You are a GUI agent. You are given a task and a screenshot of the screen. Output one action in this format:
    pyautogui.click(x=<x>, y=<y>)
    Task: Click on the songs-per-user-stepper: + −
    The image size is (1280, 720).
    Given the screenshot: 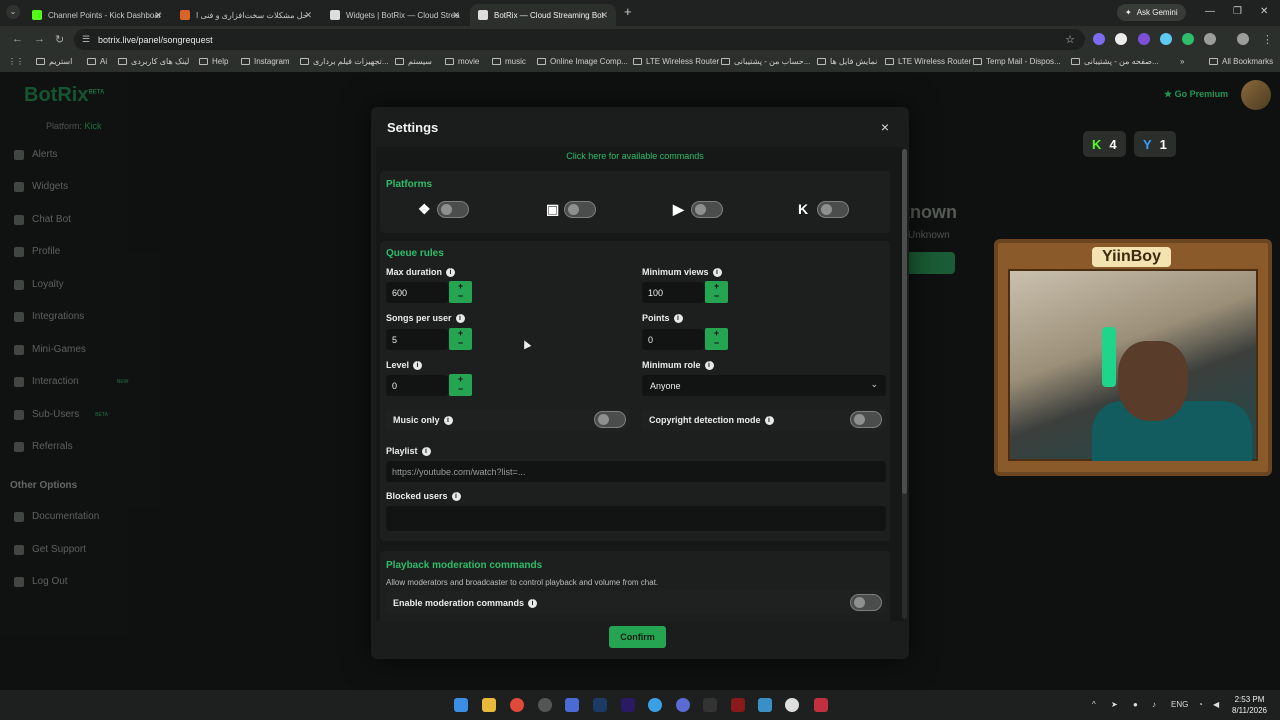 What is the action you would take?
    pyautogui.click(x=460, y=339)
    